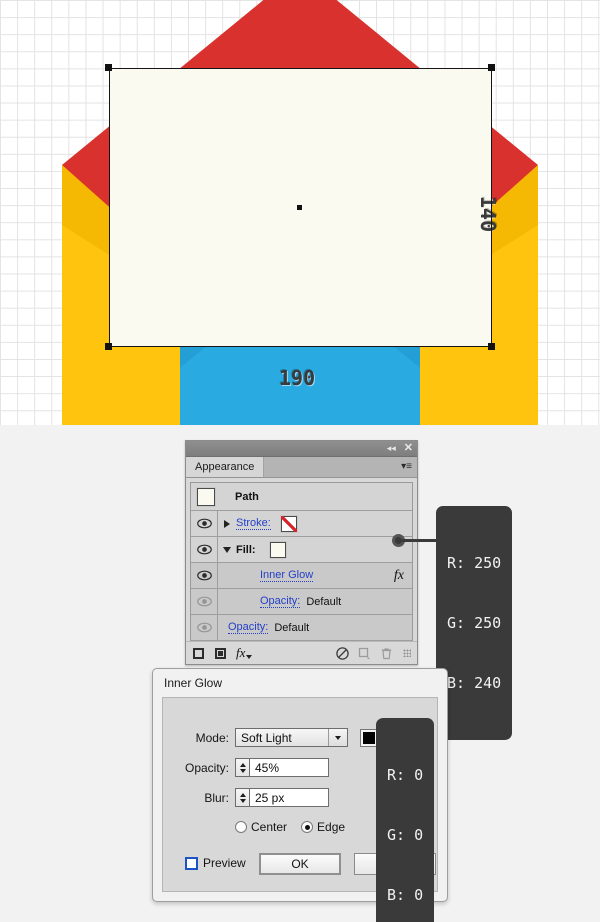 The width and height of the screenshot is (600, 922). Describe the element at coordinates (405, 895) in the screenshot. I see `glow-callout-b: B: 0` at that location.